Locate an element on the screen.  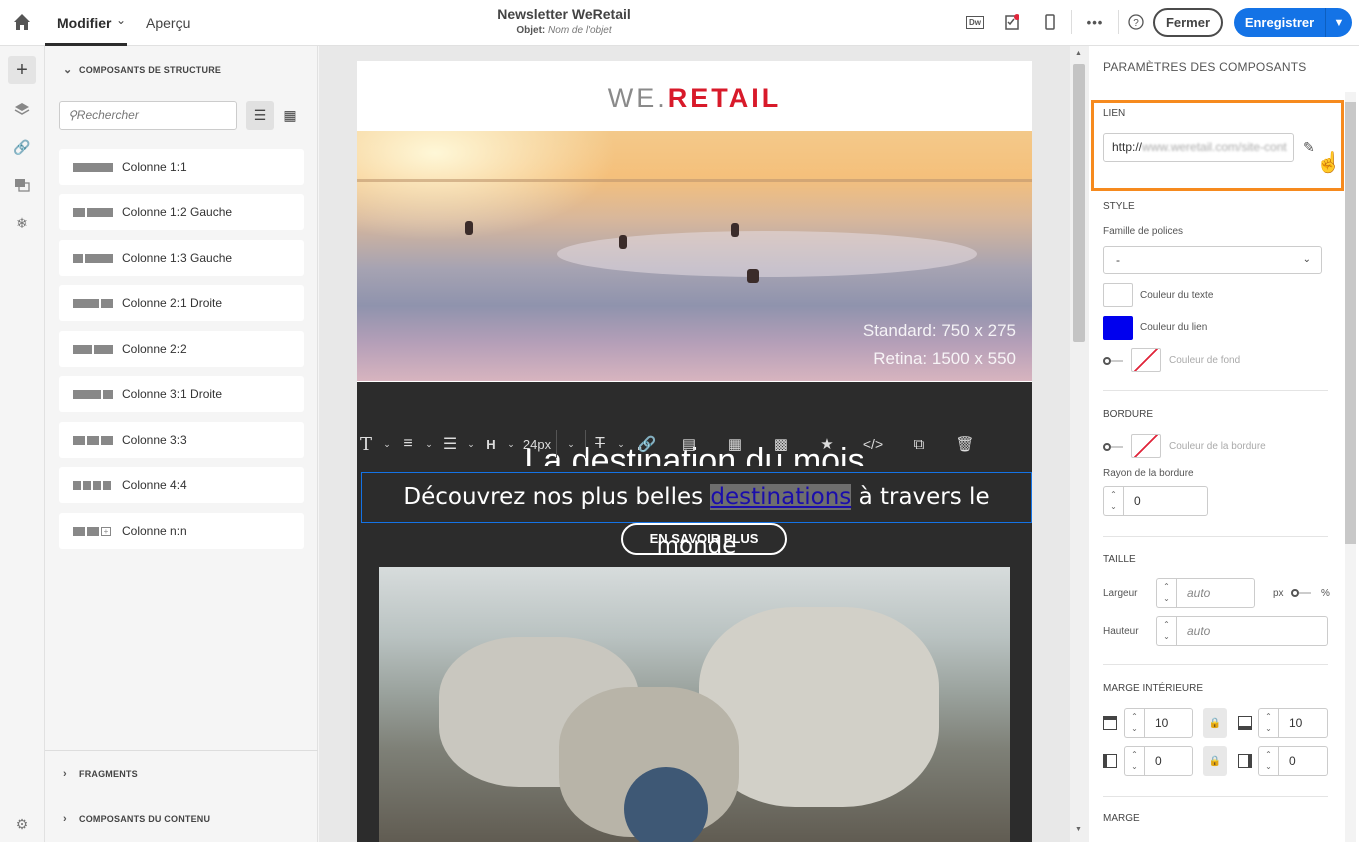
text-color-swatch is located at coordinates (1118, 295).